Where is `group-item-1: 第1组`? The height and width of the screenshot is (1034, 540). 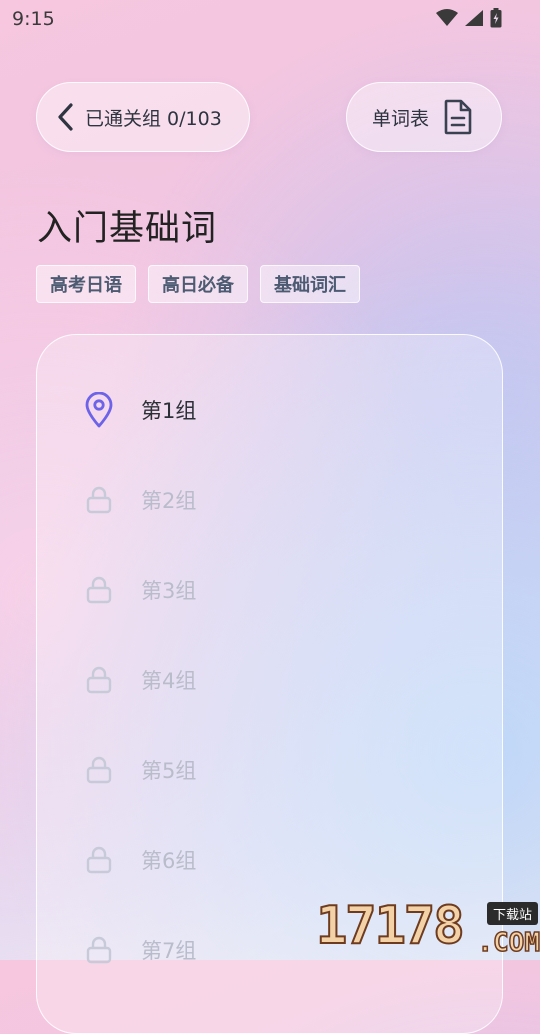 group-item-1: 第1组 is located at coordinates (267, 410).